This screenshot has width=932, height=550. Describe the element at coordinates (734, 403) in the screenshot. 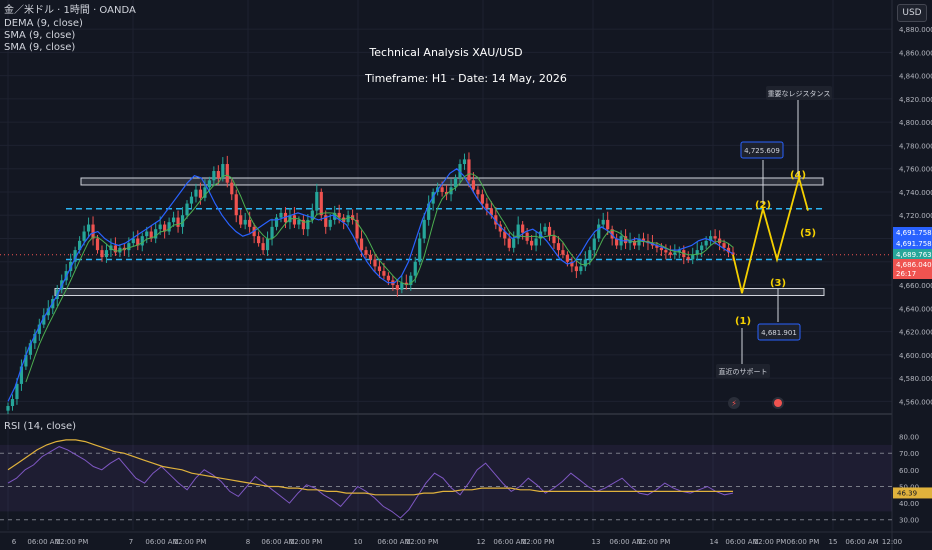

I see `lightning-icon-glyph: ⚡` at that location.